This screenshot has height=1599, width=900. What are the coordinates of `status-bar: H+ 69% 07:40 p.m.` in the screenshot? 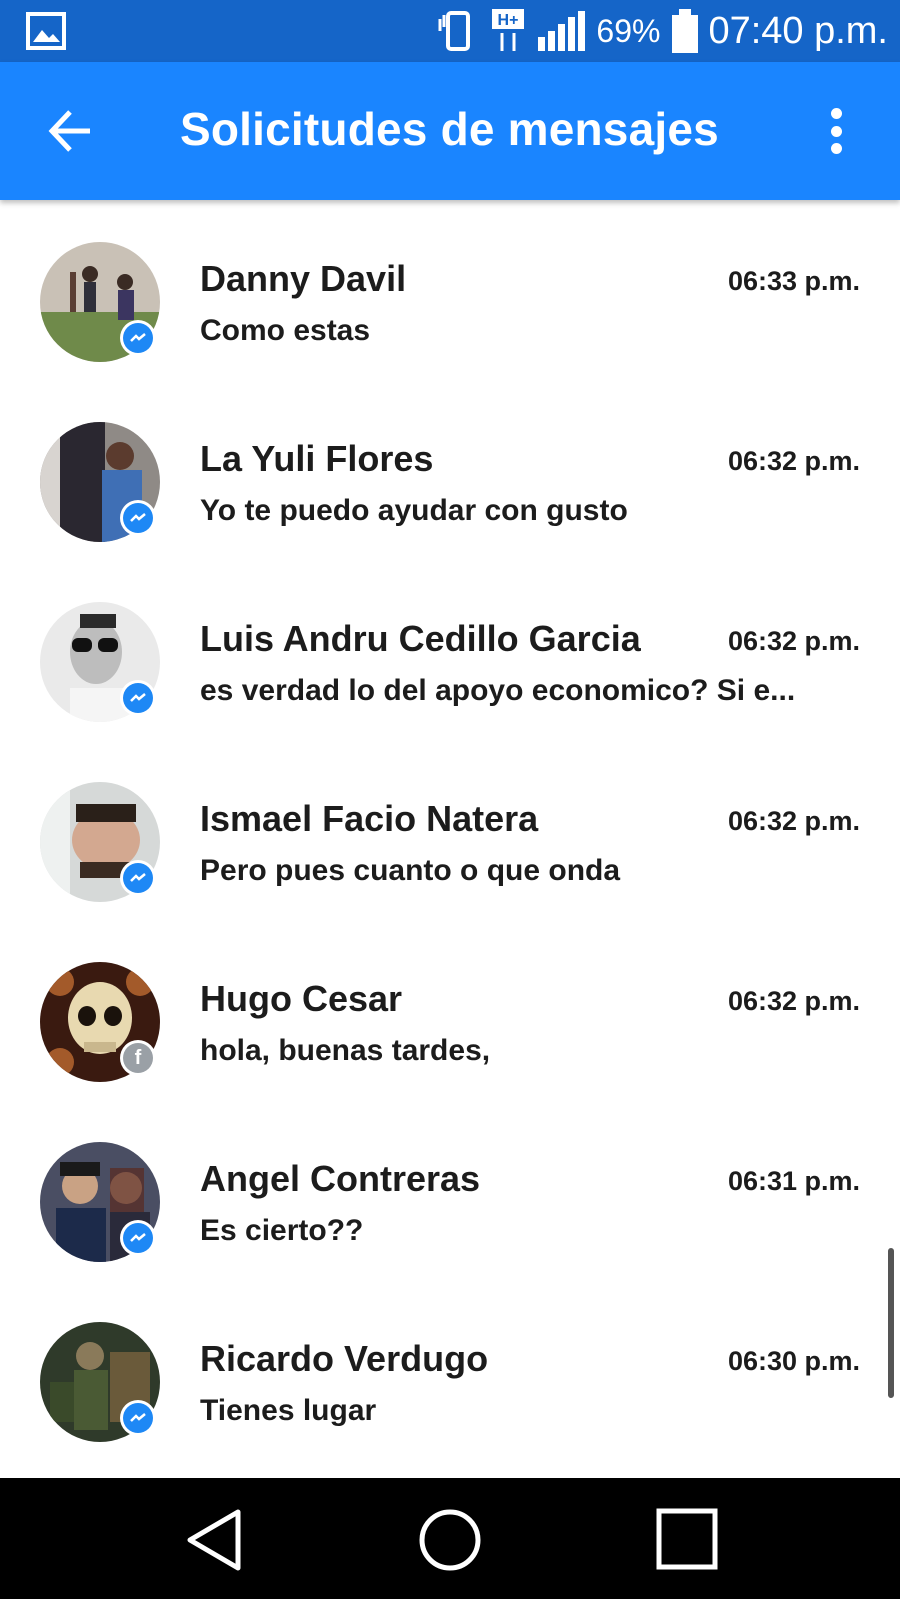 It's located at (450, 31).